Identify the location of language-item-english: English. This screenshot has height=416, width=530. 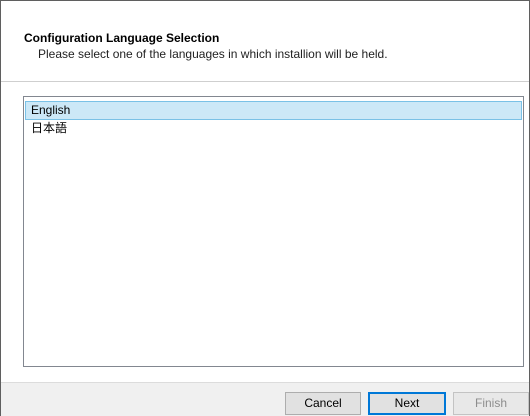
(273, 110).